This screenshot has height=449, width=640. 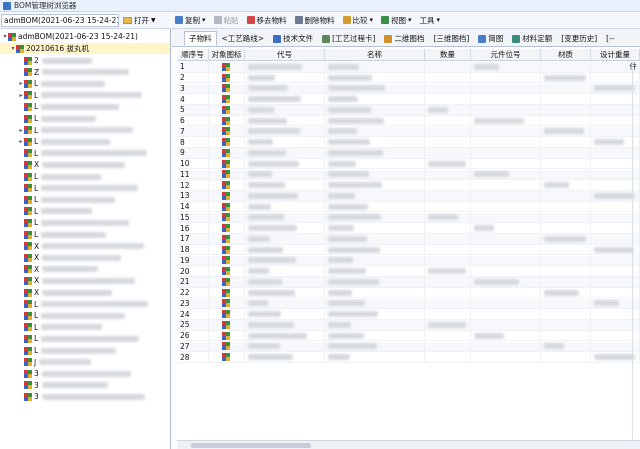 I want to click on table-row: 8, so click(x=408, y=142).